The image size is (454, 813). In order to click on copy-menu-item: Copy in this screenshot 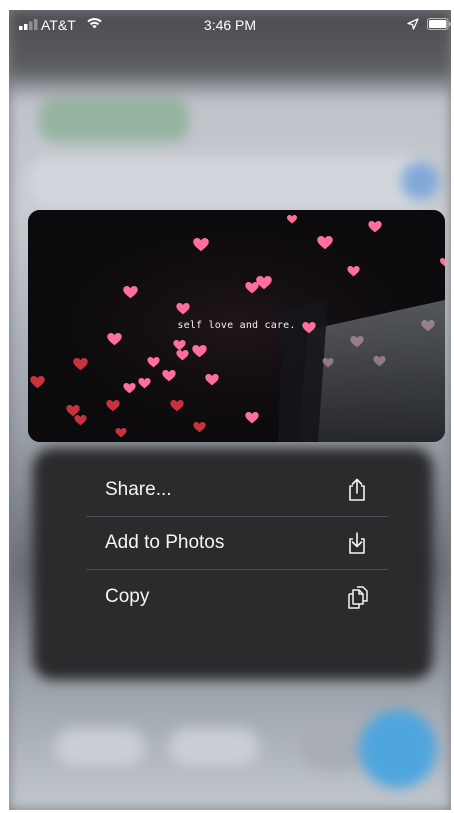, I will do `click(237, 597)`.